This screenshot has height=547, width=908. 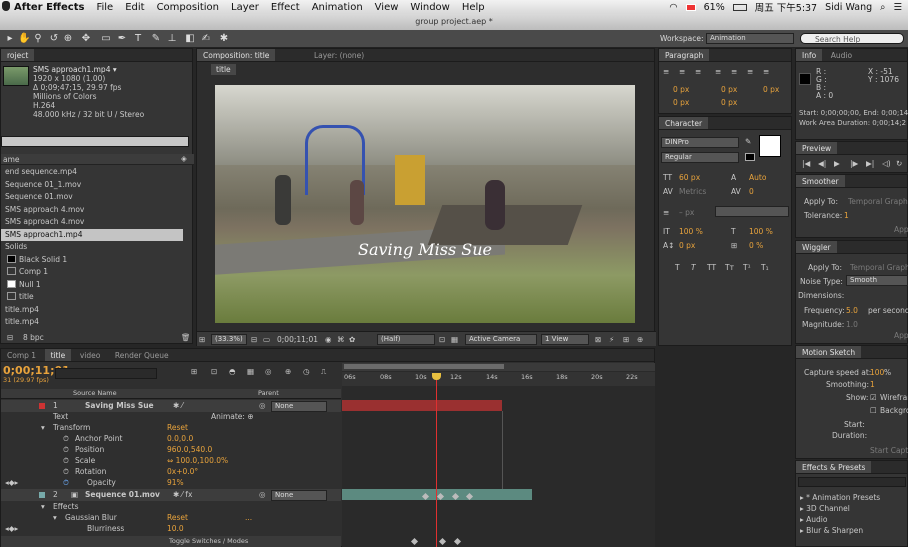 What do you see at coordinates (473, 7) in the screenshot?
I see `menu-help: Help` at bounding box center [473, 7].